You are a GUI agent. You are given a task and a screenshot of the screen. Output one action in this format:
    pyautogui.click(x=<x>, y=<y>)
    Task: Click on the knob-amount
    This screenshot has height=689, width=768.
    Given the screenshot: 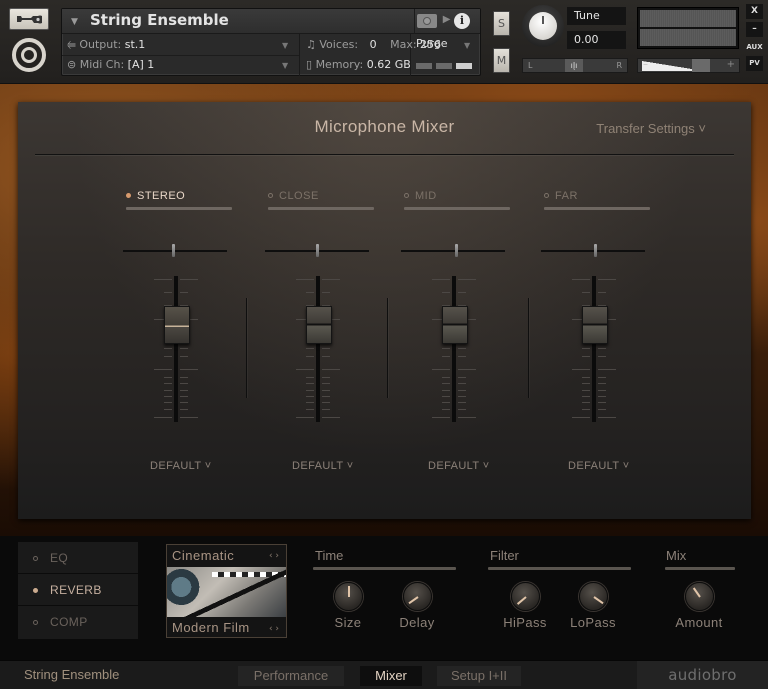 What is the action you would take?
    pyautogui.click(x=699, y=596)
    